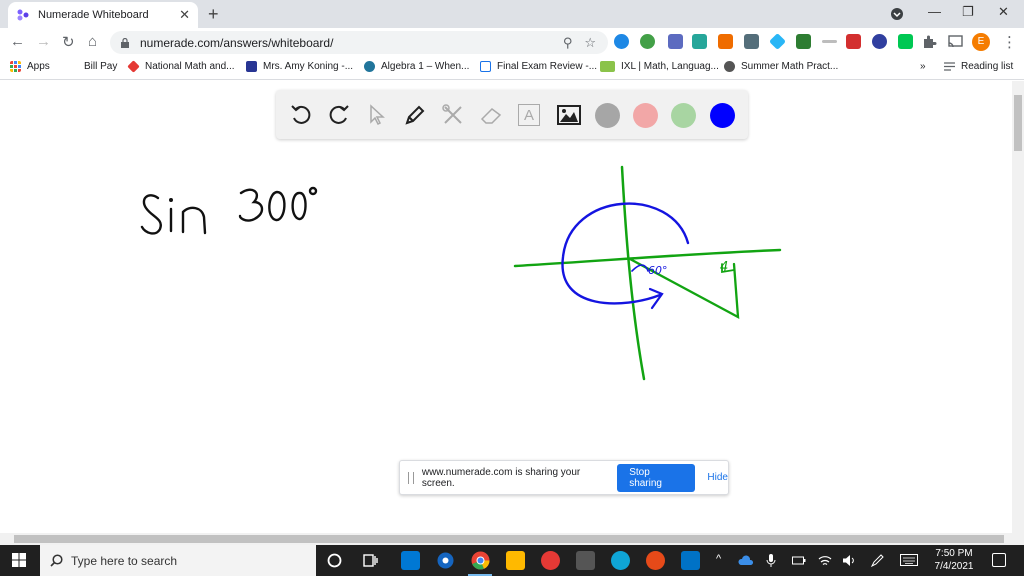 This screenshot has height=576, width=1024. I want to click on profile-avatar: E, so click(981, 42).